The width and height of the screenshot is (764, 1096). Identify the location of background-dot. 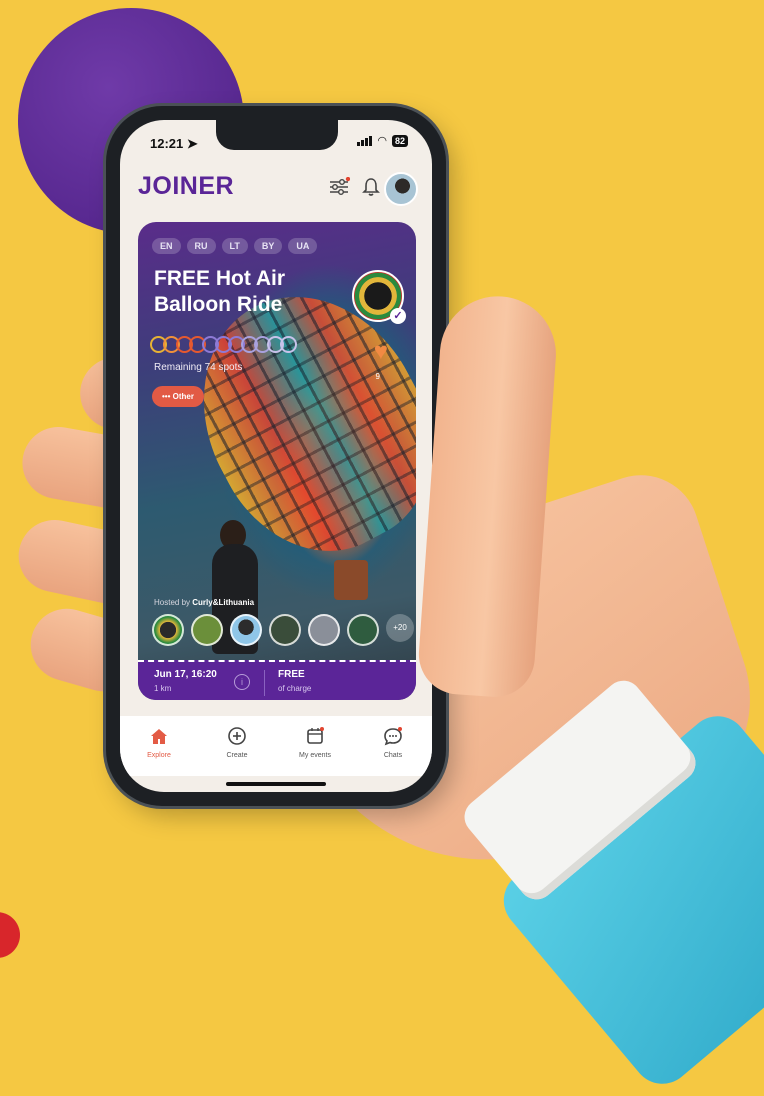
(10, 935).